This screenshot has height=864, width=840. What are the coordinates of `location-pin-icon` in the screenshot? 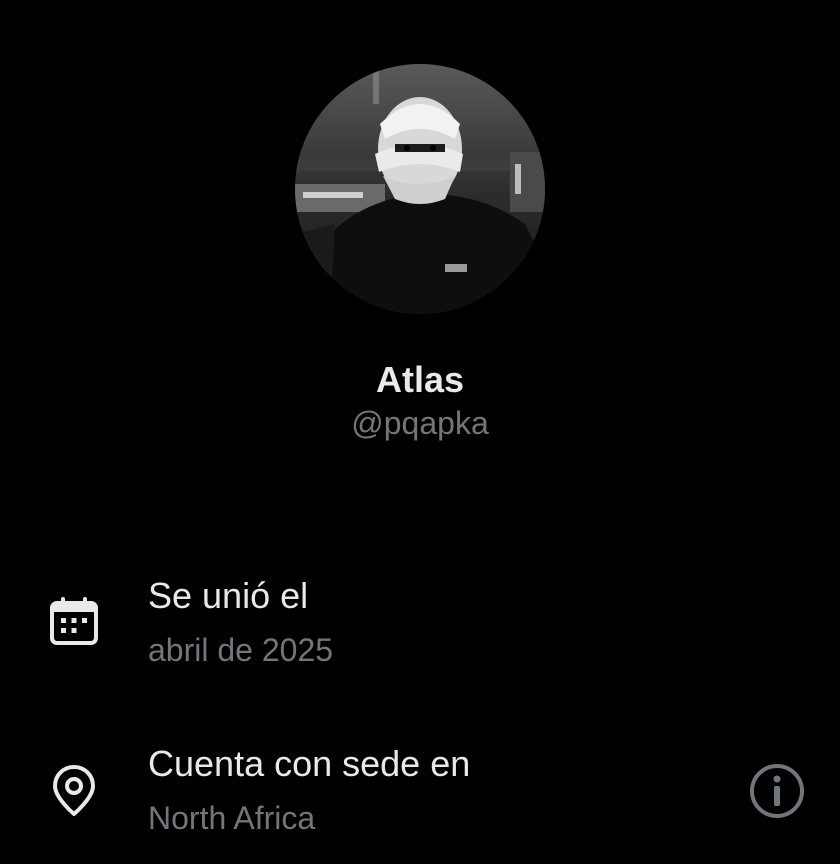 It's located at (74, 790).